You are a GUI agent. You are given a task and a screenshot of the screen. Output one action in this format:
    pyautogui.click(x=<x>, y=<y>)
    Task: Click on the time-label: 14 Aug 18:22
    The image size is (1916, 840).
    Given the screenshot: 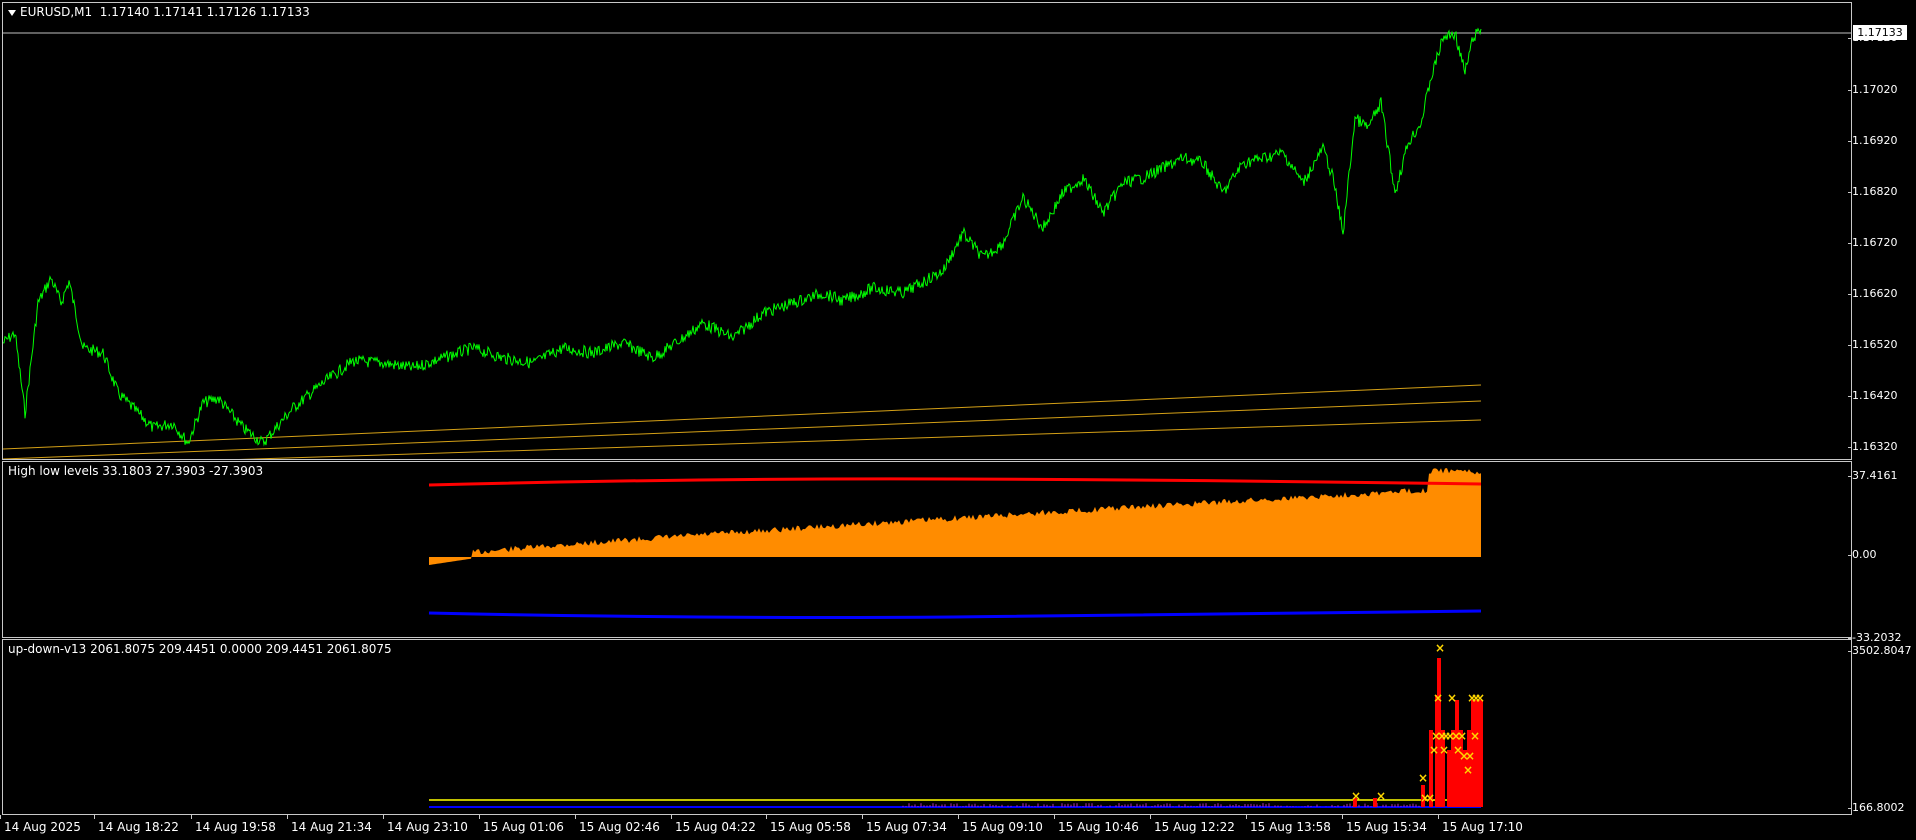 What is the action you would take?
    pyautogui.click(x=136, y=824)
    